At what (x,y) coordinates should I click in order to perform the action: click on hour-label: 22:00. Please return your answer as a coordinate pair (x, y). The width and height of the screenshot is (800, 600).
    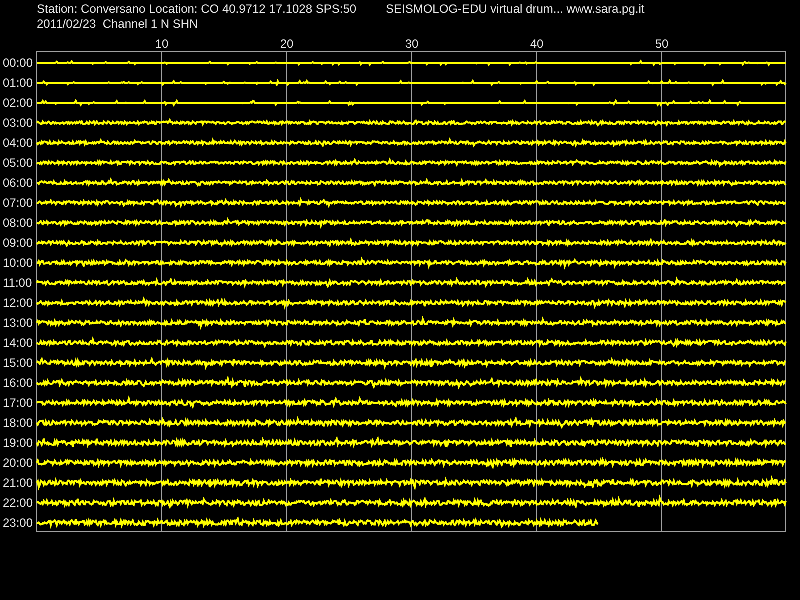
    Looking at the image, I should click on (18, 503).